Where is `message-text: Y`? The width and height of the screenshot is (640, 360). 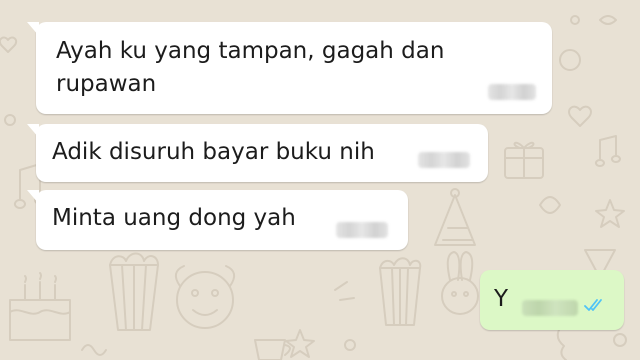
message-text: Y is located at coordinates (501, 299).